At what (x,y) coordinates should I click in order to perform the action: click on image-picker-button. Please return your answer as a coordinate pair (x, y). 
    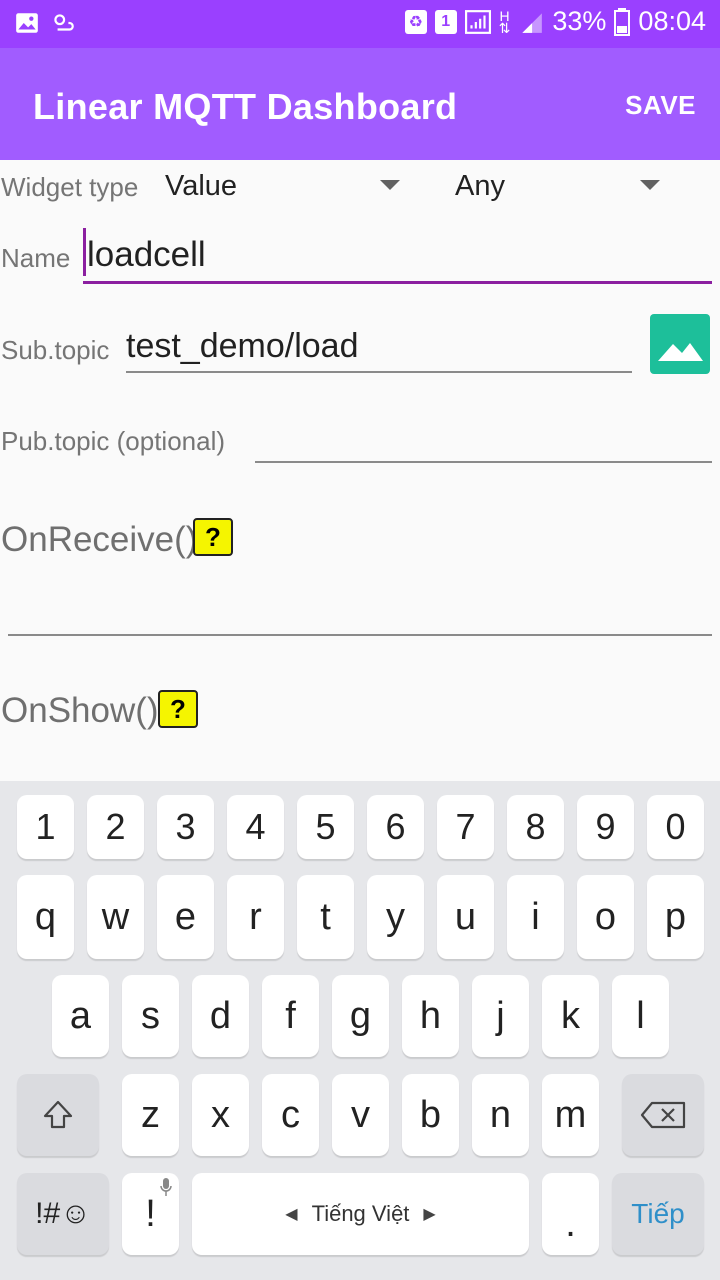
    Looking at the image, I should click on (680, 344).